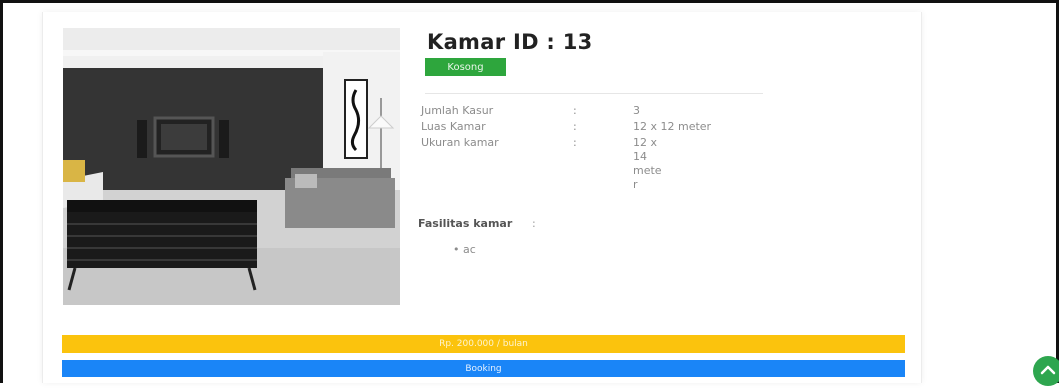 Image resolution: width=1059 pixels, height=390 pixels. What do you see at coordinates (453, 126) in the screenshot?
I see `detail-label-luas-kamar: Luas Kamar` at bounding box center [453, 126].